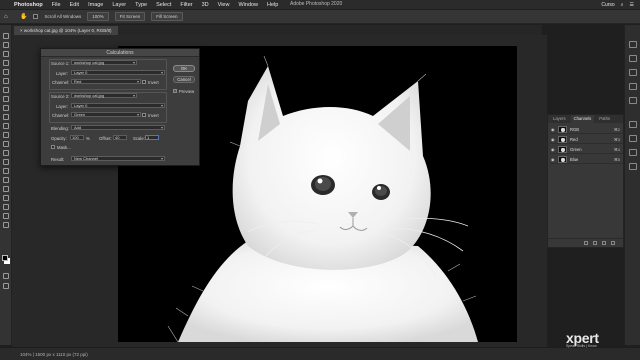  I want to click on color-panel-icon, so click(633, 44).